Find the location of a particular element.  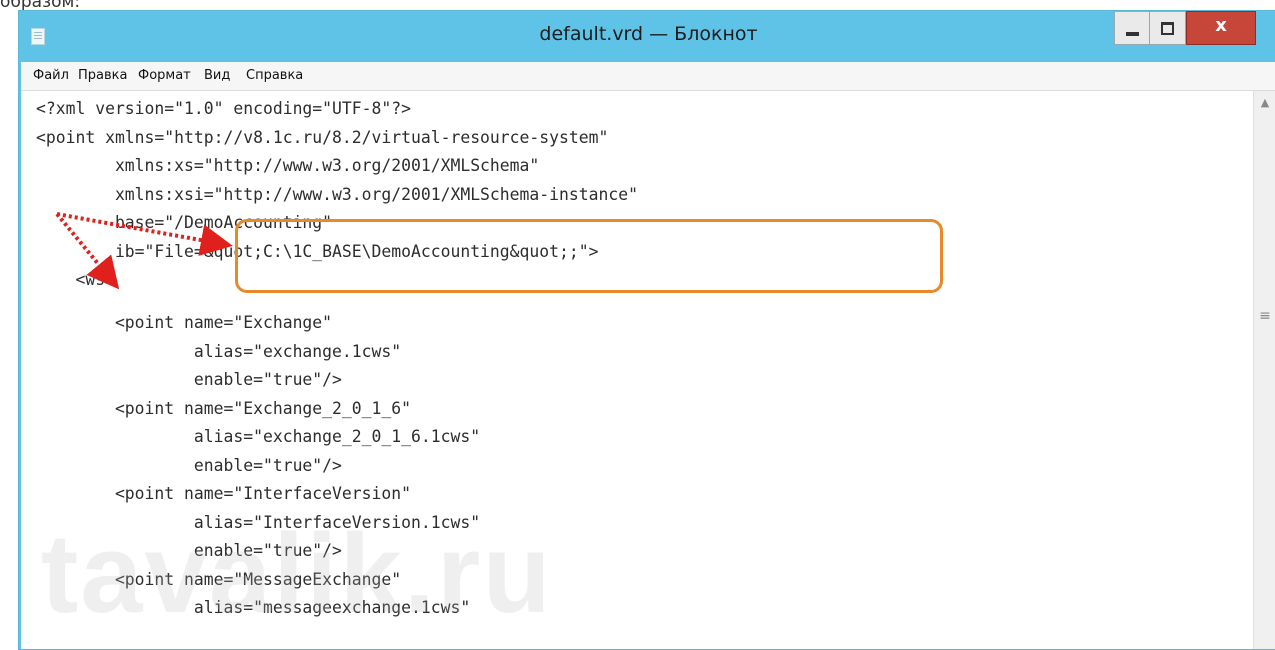

code-line: <point name="Exchange_2_0_1_6" is located at coordinates (223, 408).